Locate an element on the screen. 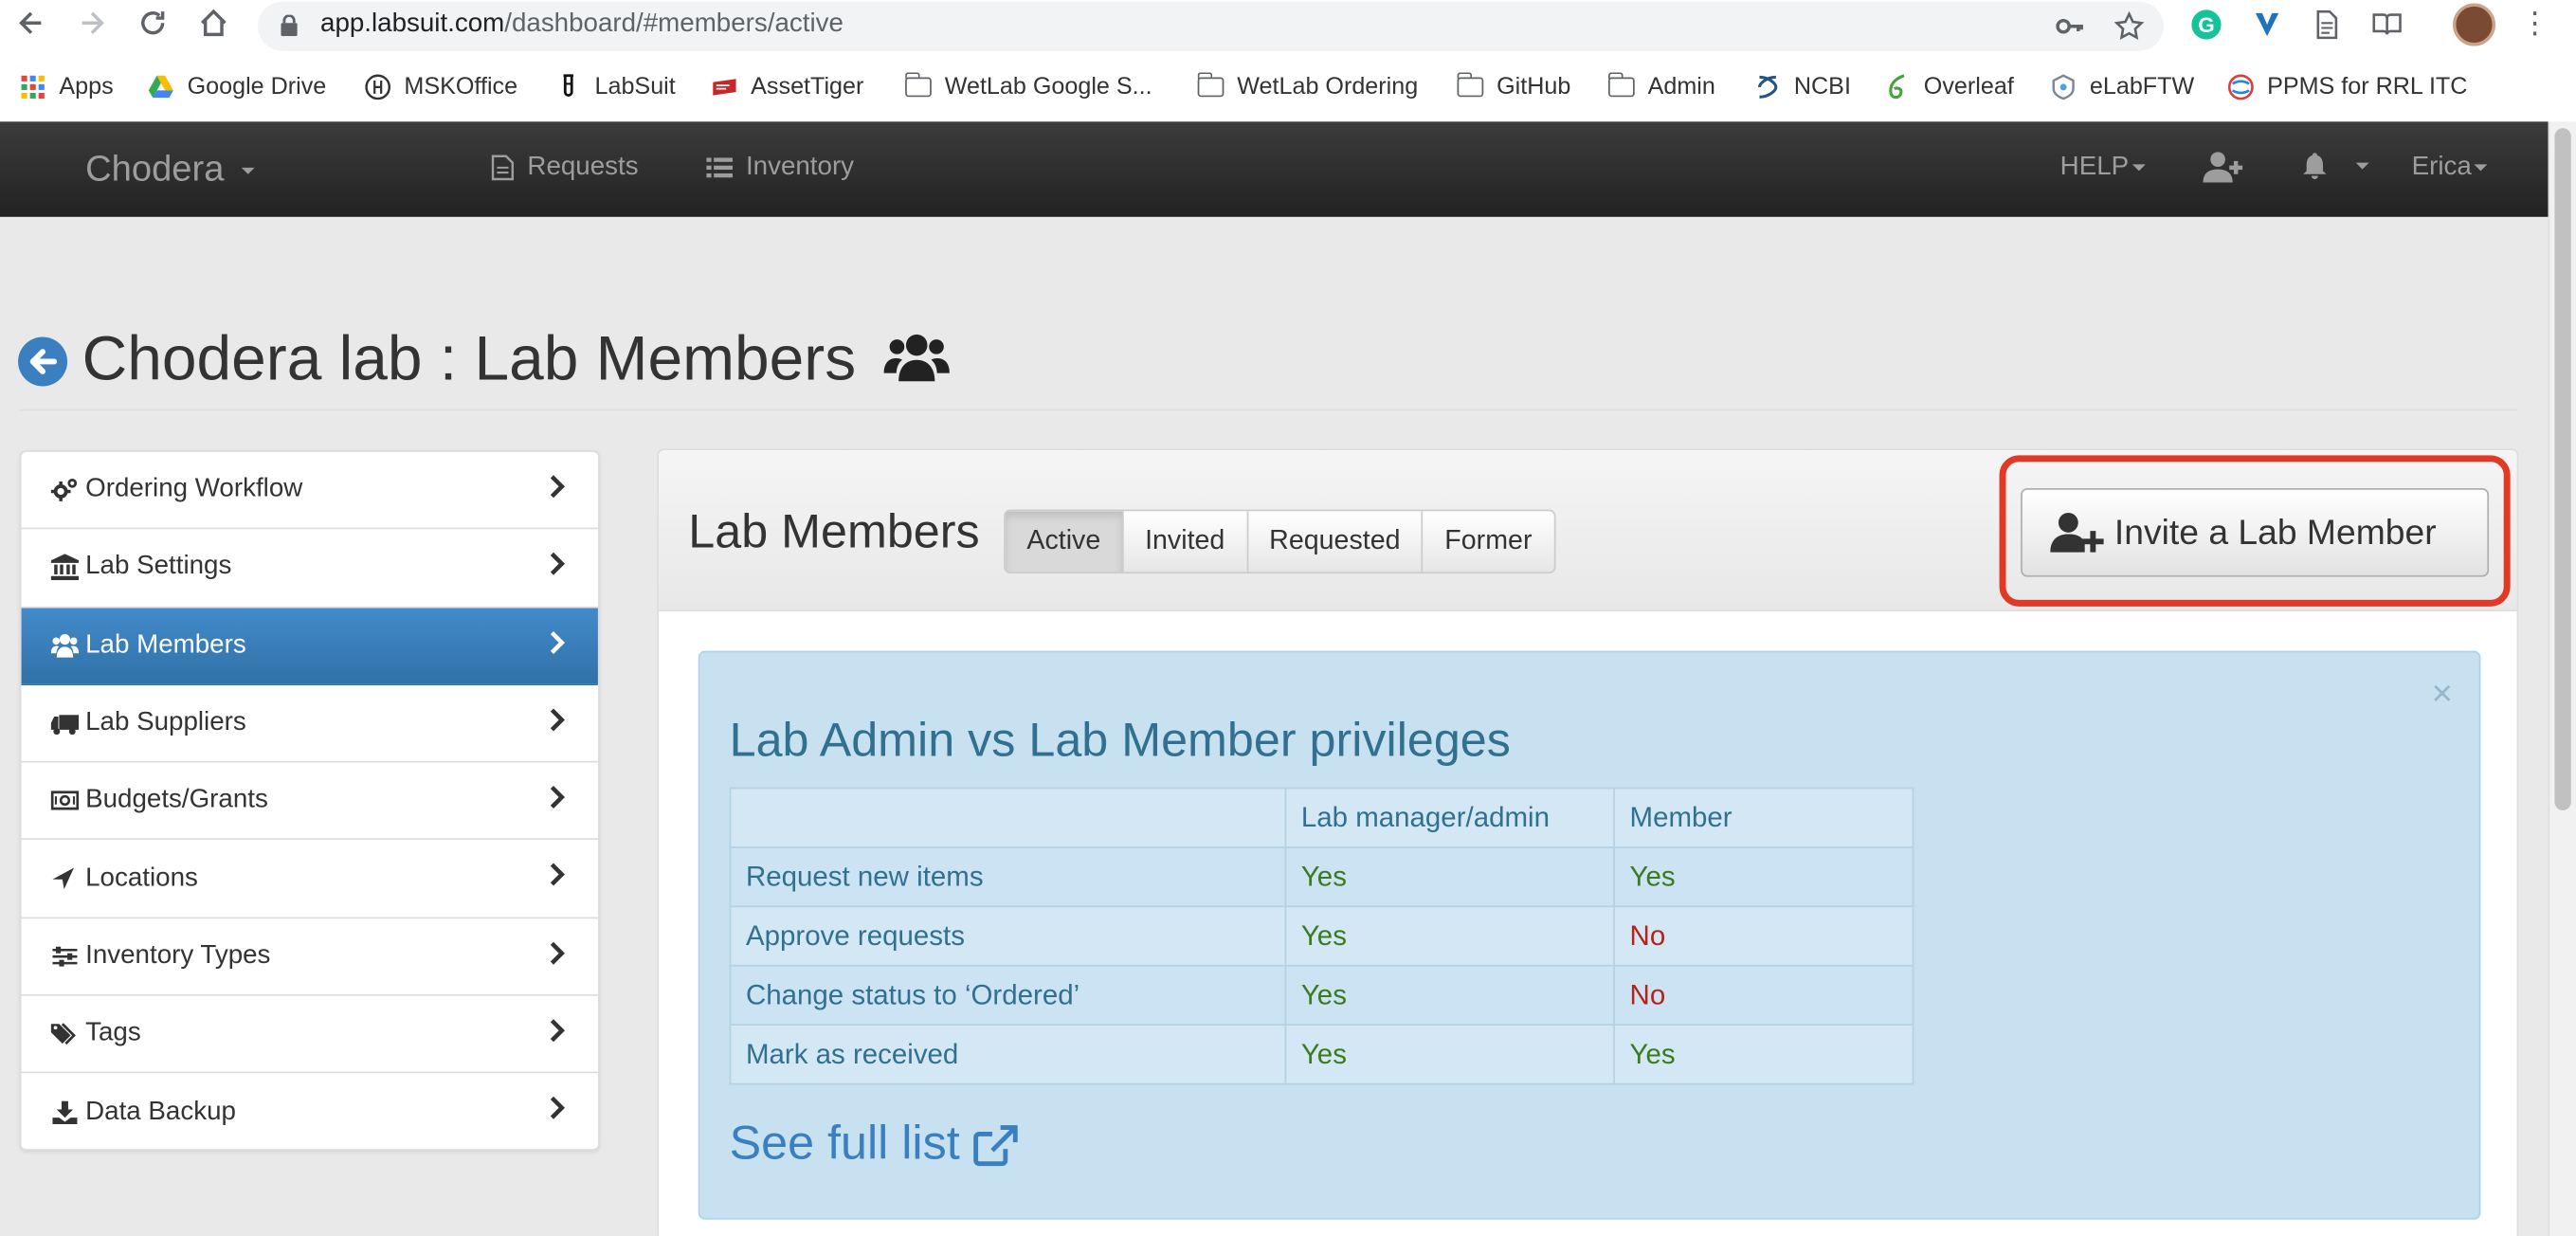 The height and width of the screenshot is (1236, 2576). sliders-icon is located at coordinates (65, 956).